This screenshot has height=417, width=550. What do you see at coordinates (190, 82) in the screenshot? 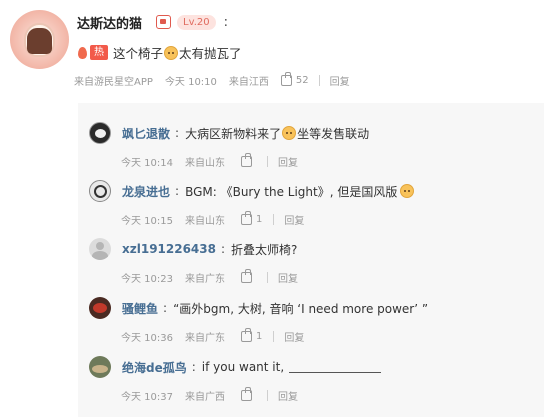
I see `comment-time: 今天 10:10` at bounding box center [190, 82].